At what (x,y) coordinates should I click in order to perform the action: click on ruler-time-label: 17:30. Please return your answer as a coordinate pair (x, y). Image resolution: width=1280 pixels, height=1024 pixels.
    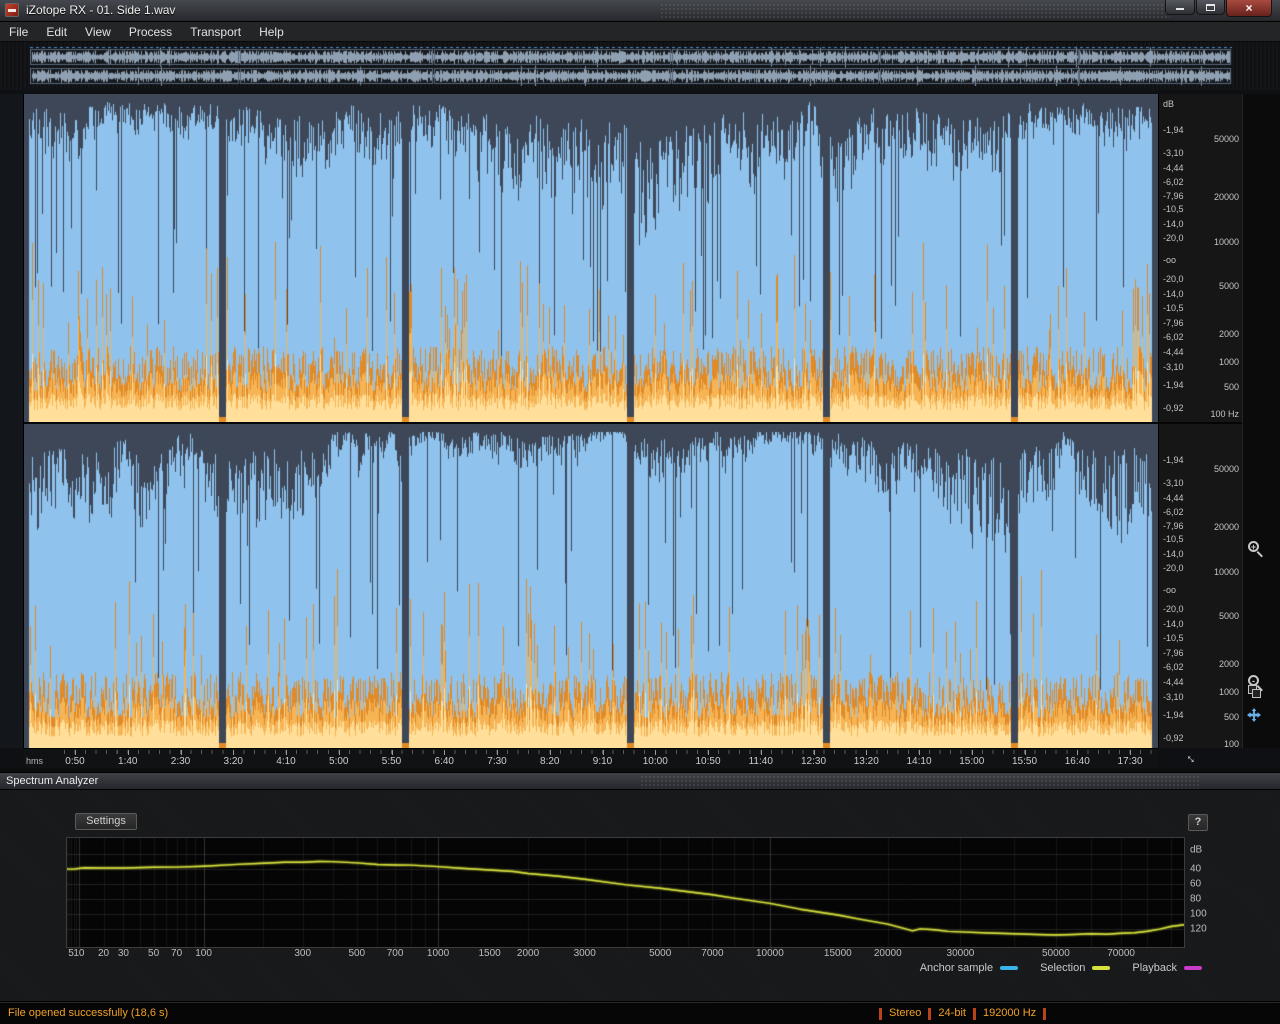
    Looking at the image, I should click on (1130, 761).